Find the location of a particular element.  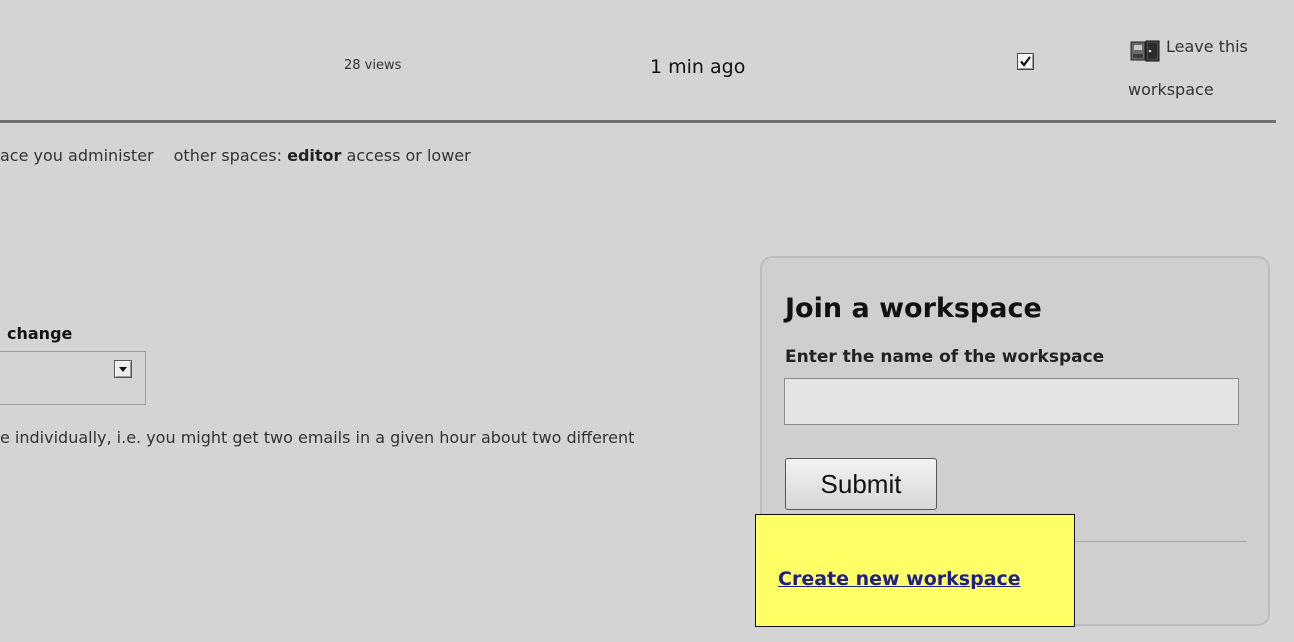

legend-other-prefix: other spaces: is located at coordinates (227, 155).